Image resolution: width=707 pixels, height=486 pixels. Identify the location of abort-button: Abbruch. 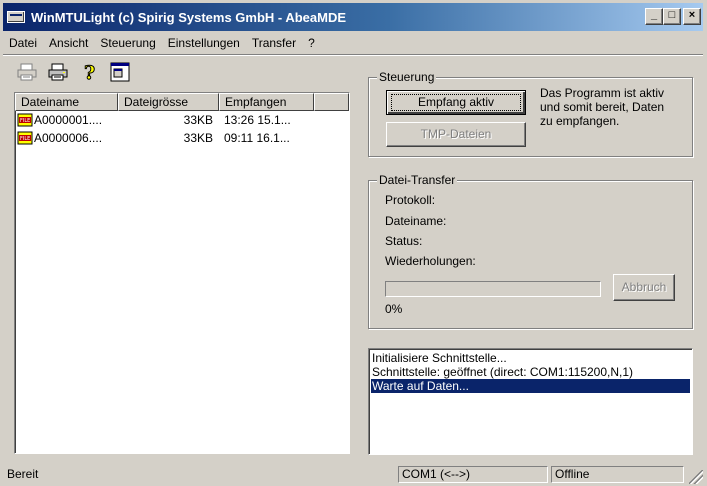
(644, 287).